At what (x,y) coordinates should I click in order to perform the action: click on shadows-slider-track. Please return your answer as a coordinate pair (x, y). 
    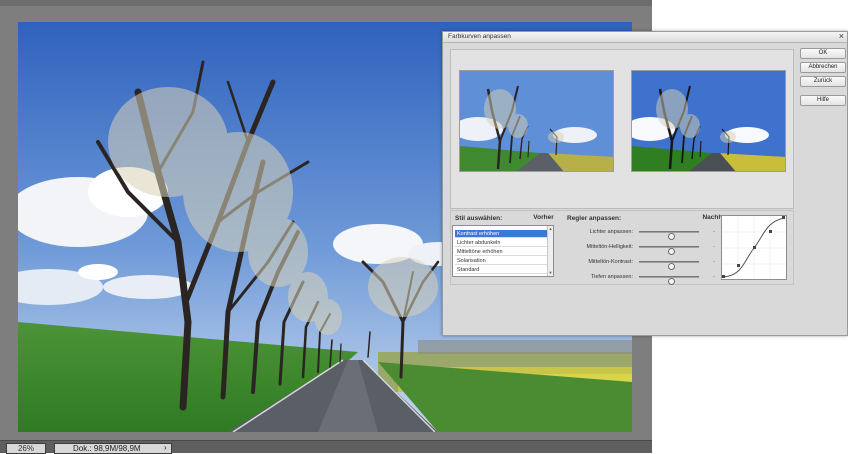
    Looking at the image, I should click on (669, 280).